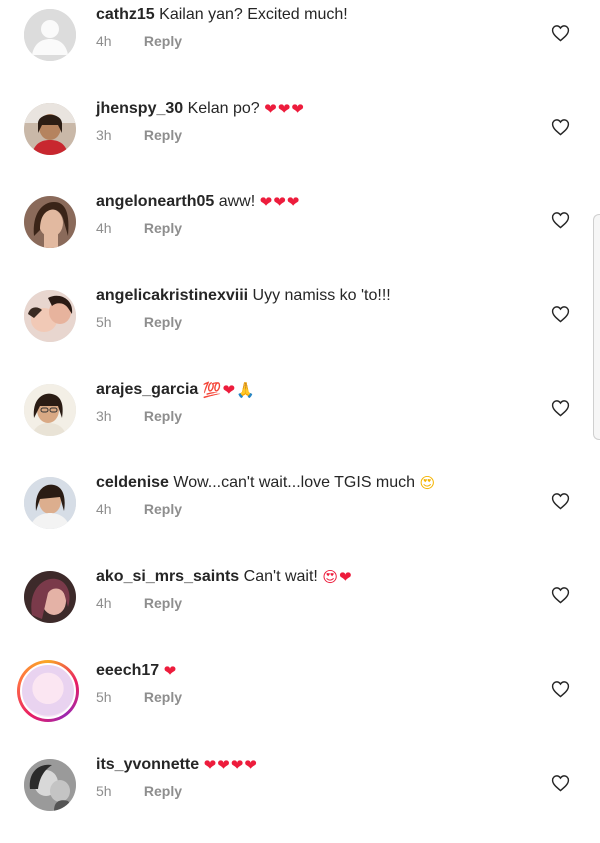  I want to click on heart-emoji: ❤, so click(171, 671).